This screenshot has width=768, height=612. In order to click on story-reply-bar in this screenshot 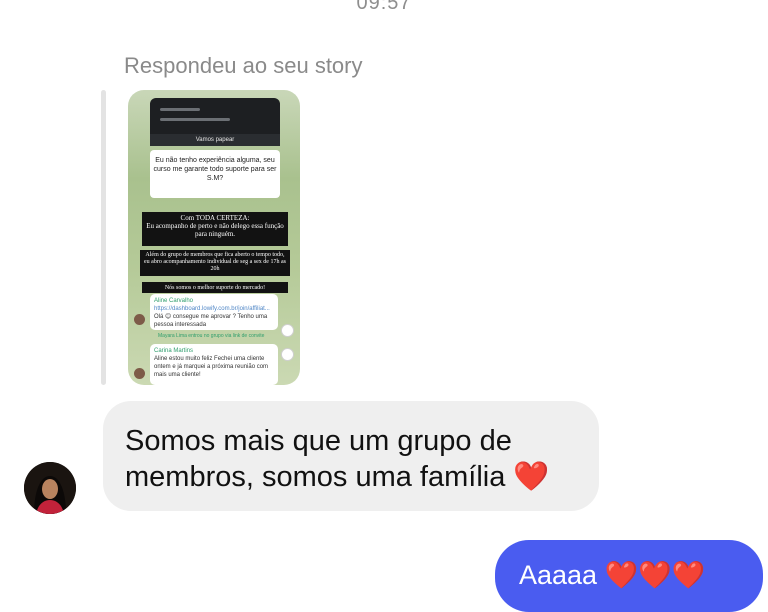, I will do `click(103, 237)`.